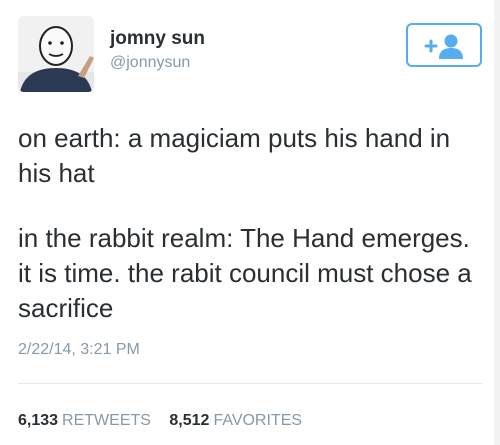 The width and height of the screenshot is (500, 445). I want to click on tweet-stats: 6,133 RETWEETS 8,512 FAVORITES, so click(160, 421).